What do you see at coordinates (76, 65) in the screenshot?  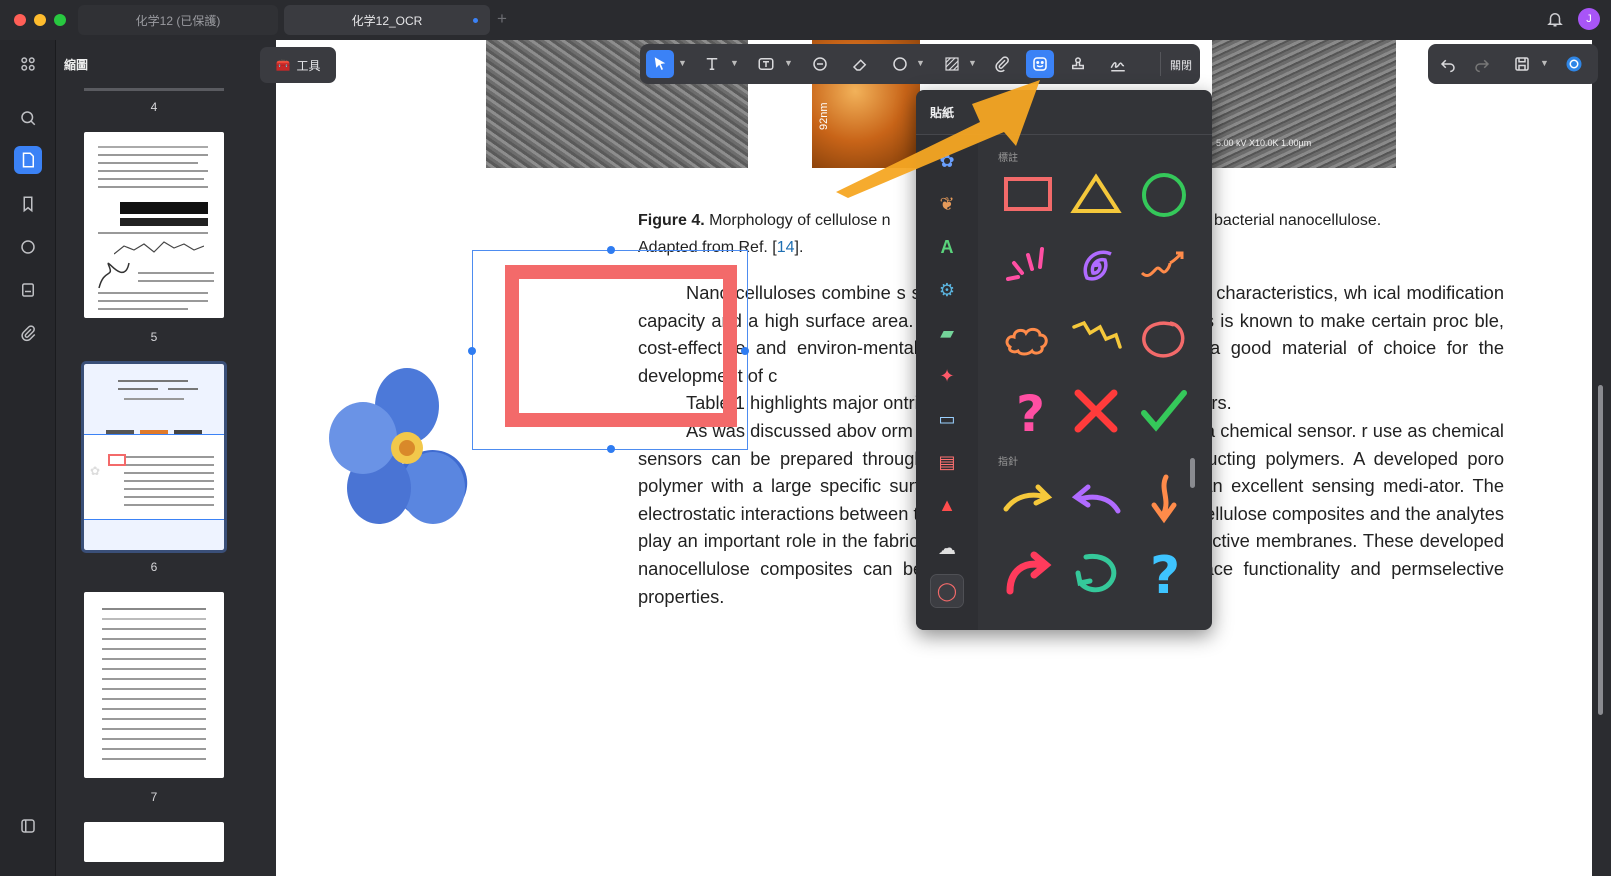 I see `panel-title: 縮圖` at bounding box center [76, 65].